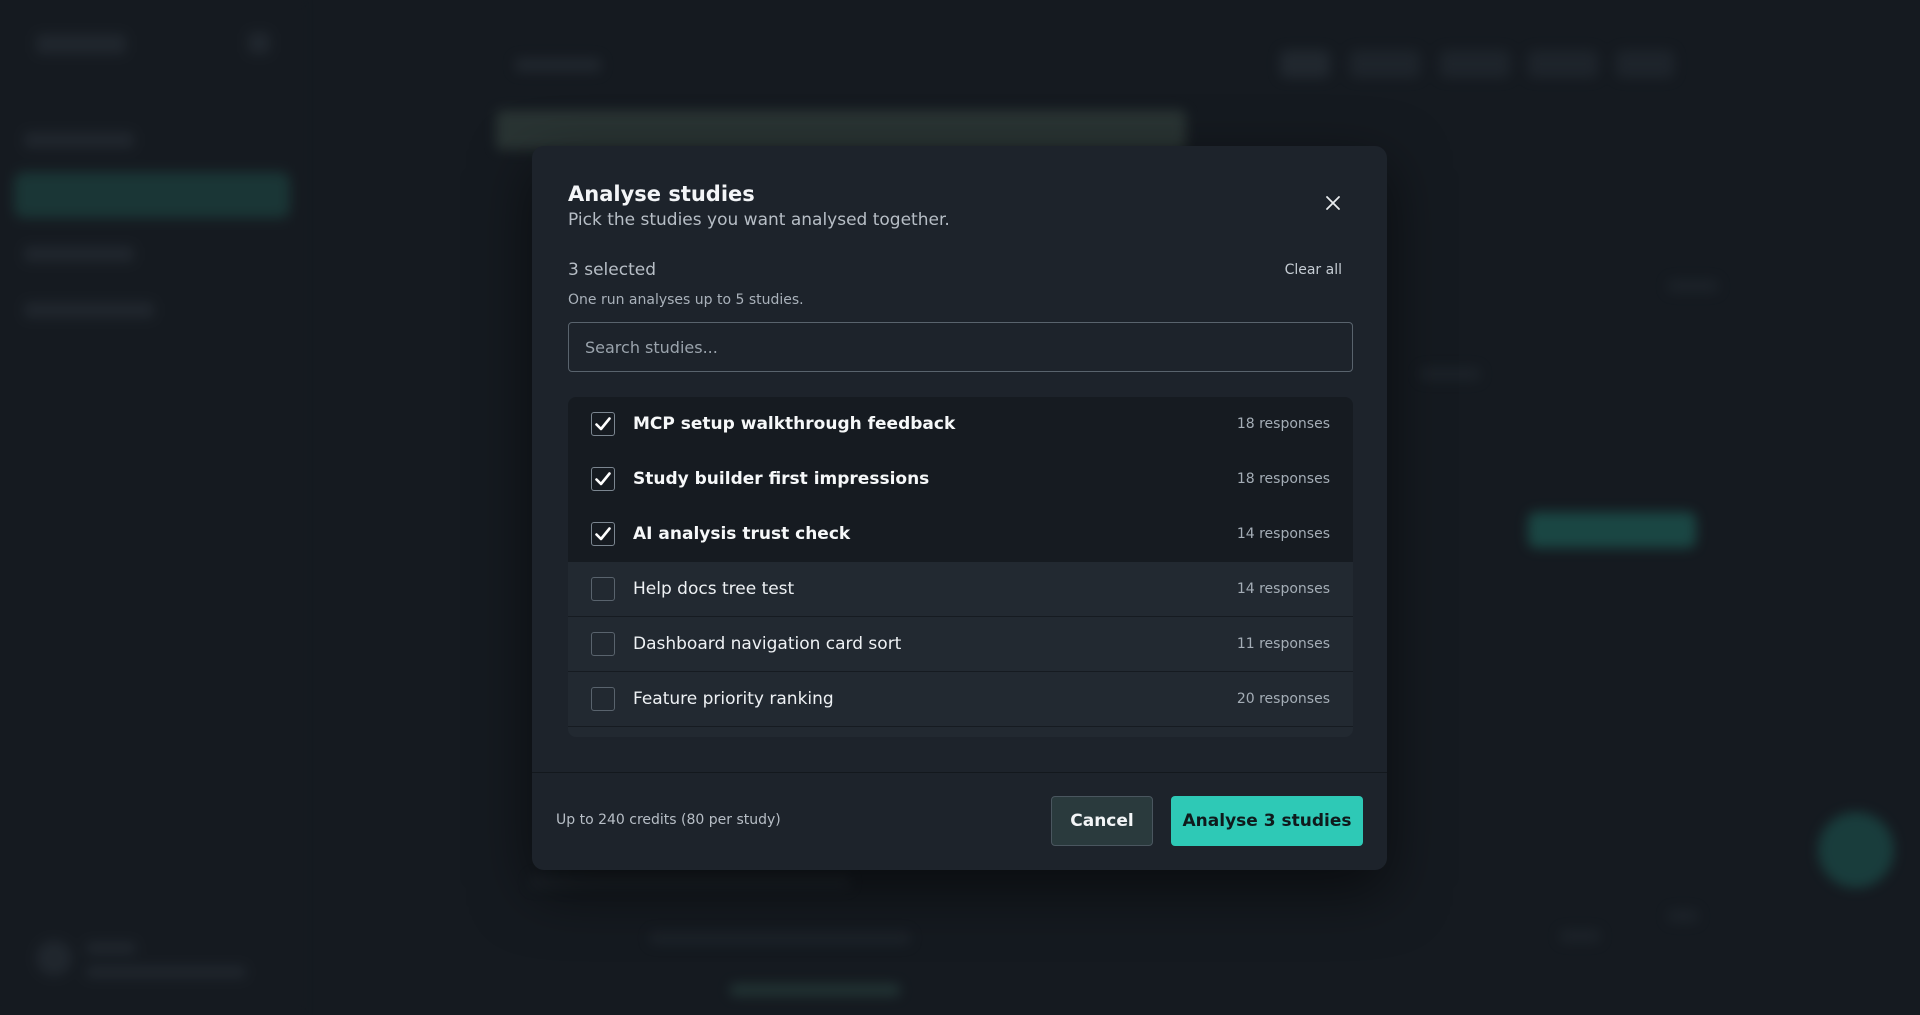 The width and height of the screenshot is (1920, 1015). What do you see at coordinates (1313, 270) in the screenshot?
I see `clear-all-button: Clear all` at bounding box center [1313, 270].